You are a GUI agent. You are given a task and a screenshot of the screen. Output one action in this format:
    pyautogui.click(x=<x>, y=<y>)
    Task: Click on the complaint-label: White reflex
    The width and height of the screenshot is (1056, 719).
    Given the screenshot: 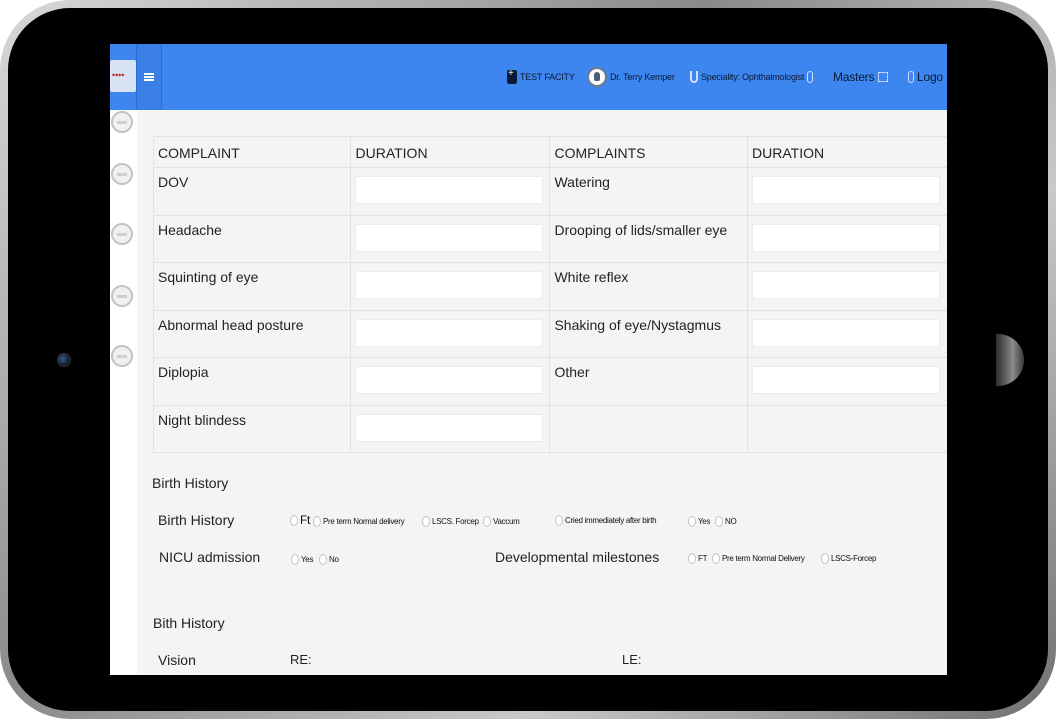 What is the action you would take?
    pyautogui.click(x=649, y=286)
    